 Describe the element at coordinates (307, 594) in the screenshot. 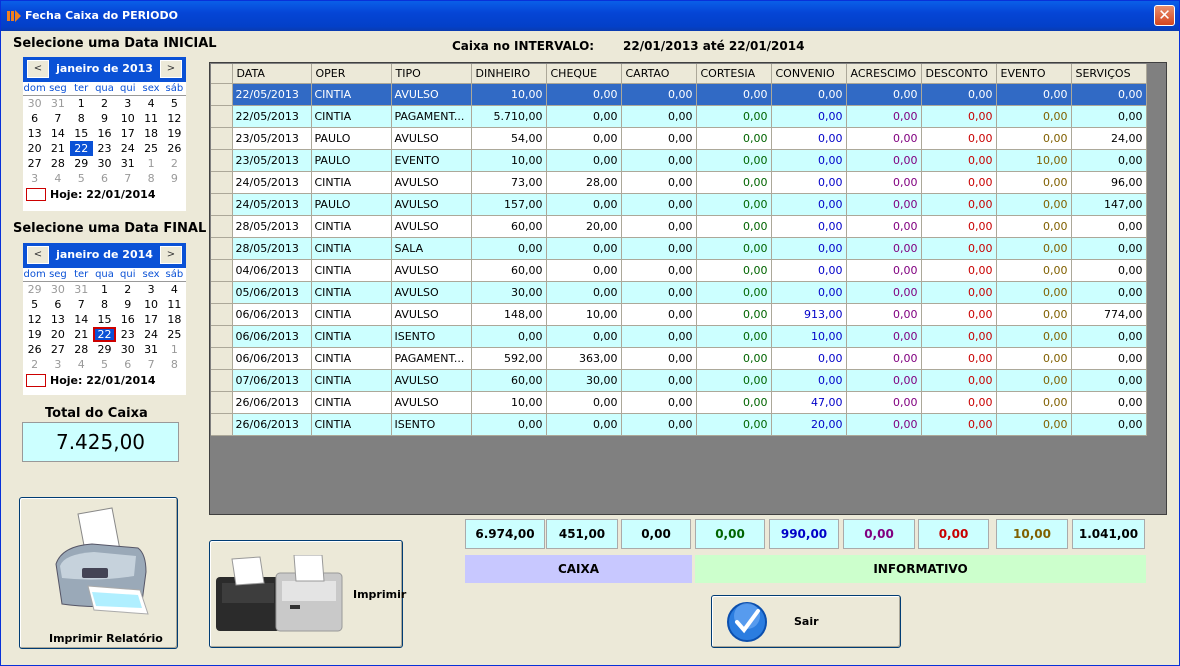

I see `print-button: Imprimir` at that location.